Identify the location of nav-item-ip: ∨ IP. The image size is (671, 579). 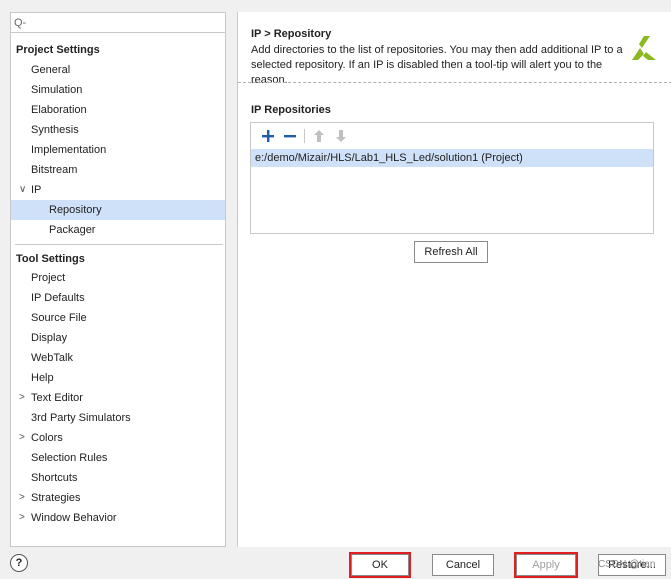
(118, 190).